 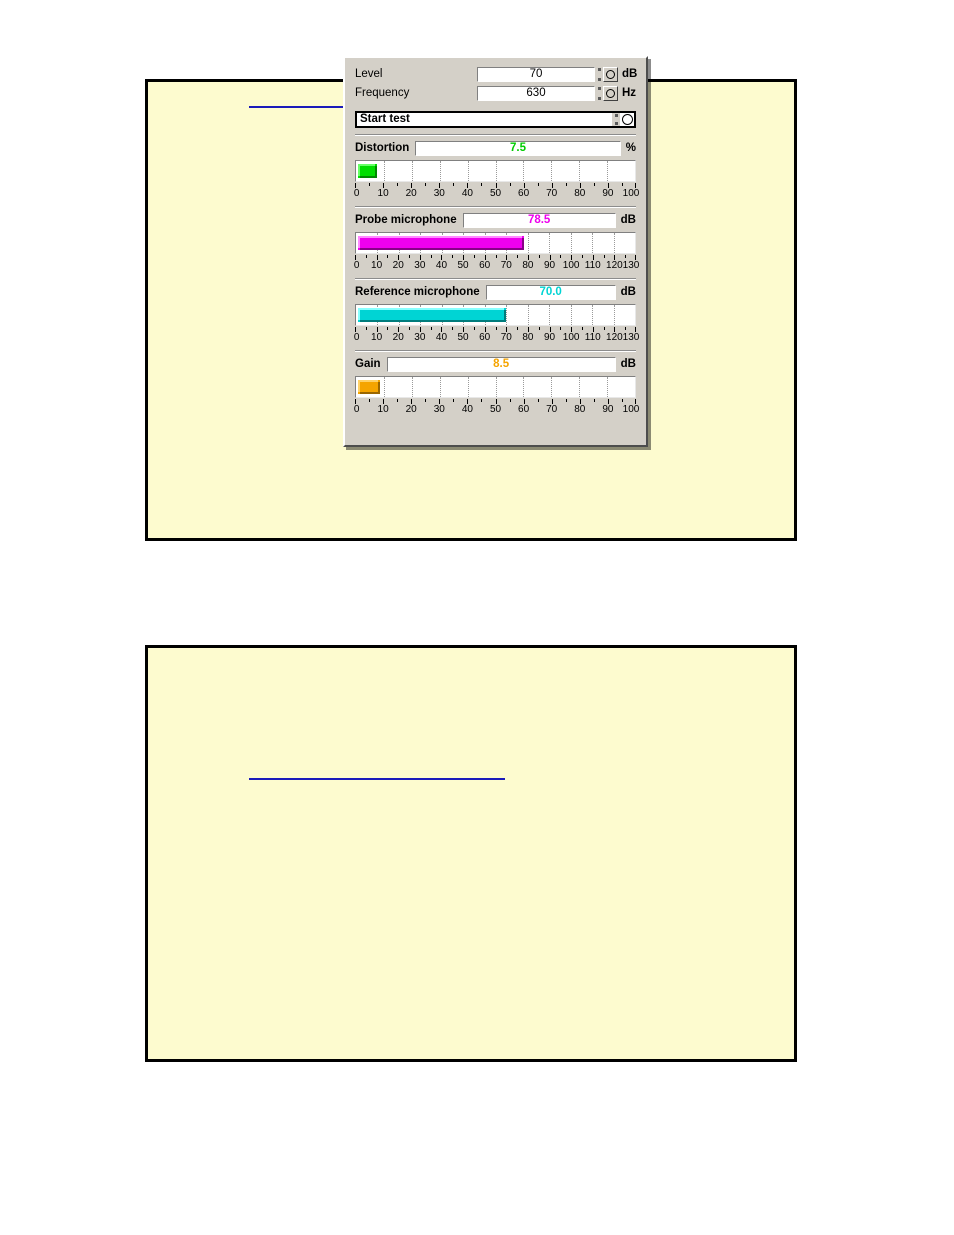 I want to click on reference-microphone-tick-label: 60, so click(x=485, y=337).